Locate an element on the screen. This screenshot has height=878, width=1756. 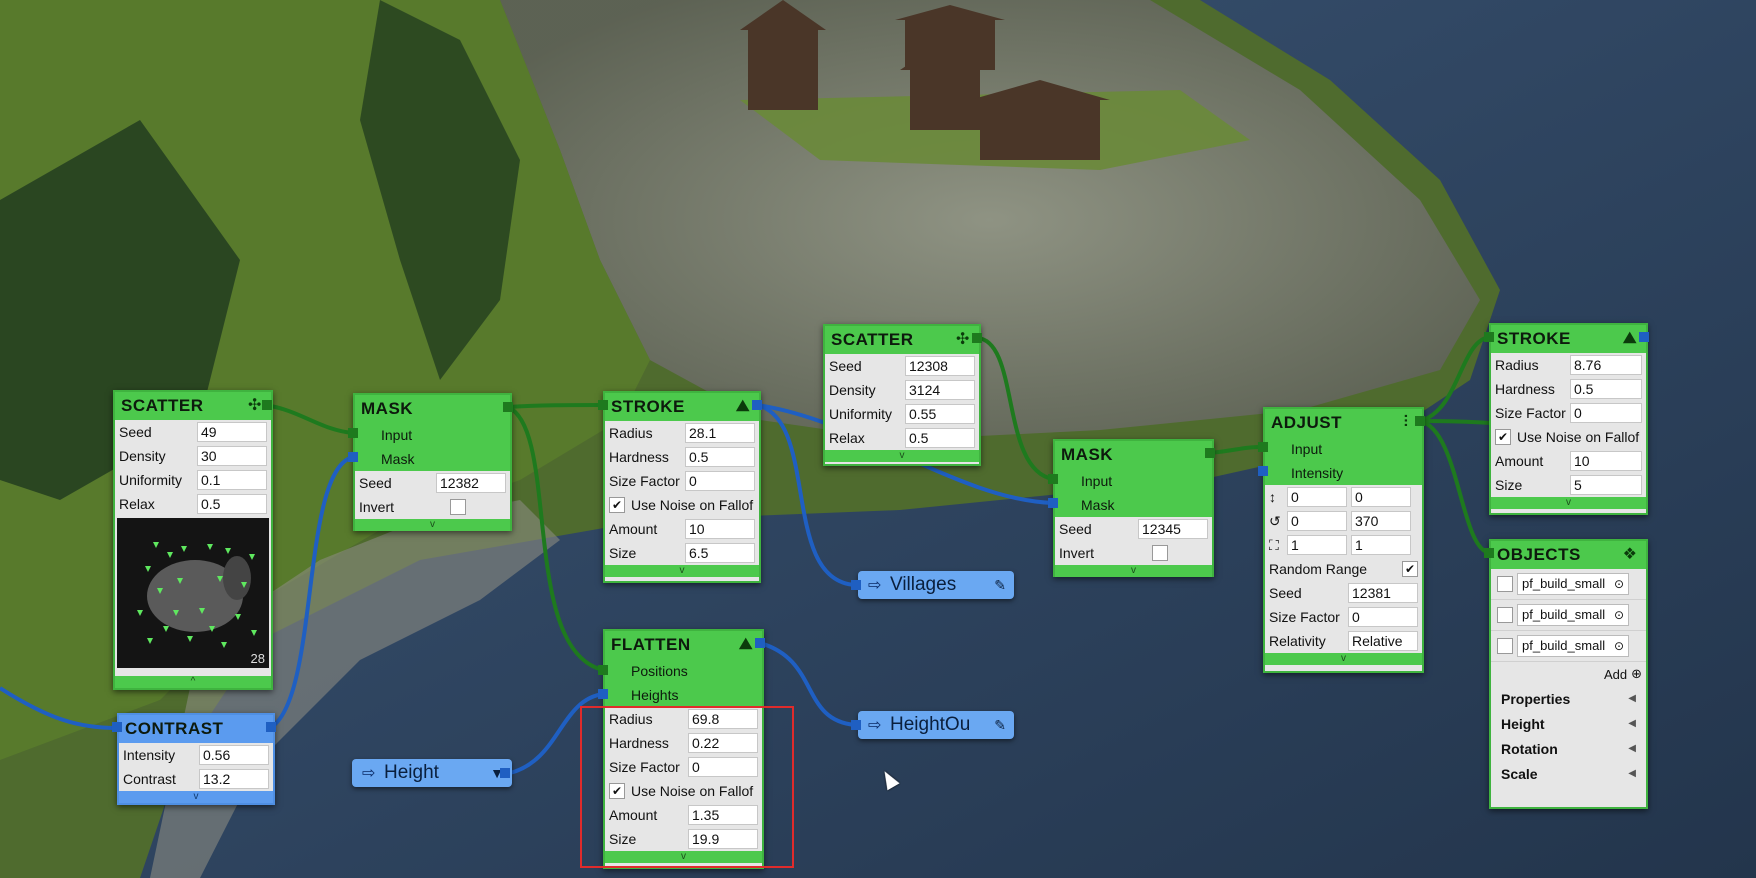
contrast-input-pin is located at coordinates (117, 727).